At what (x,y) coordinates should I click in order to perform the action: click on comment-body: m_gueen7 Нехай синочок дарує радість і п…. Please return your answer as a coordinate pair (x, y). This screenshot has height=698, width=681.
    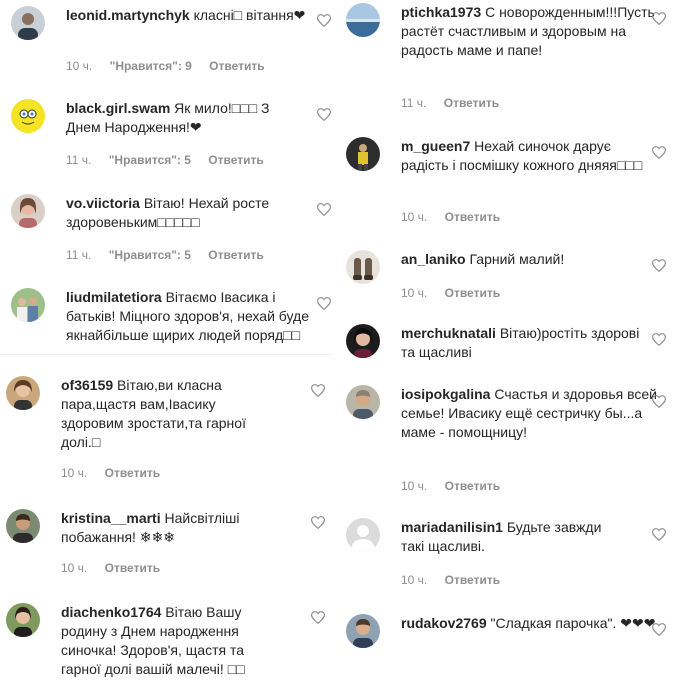
    Looking at the image, I should click on (526, 156).